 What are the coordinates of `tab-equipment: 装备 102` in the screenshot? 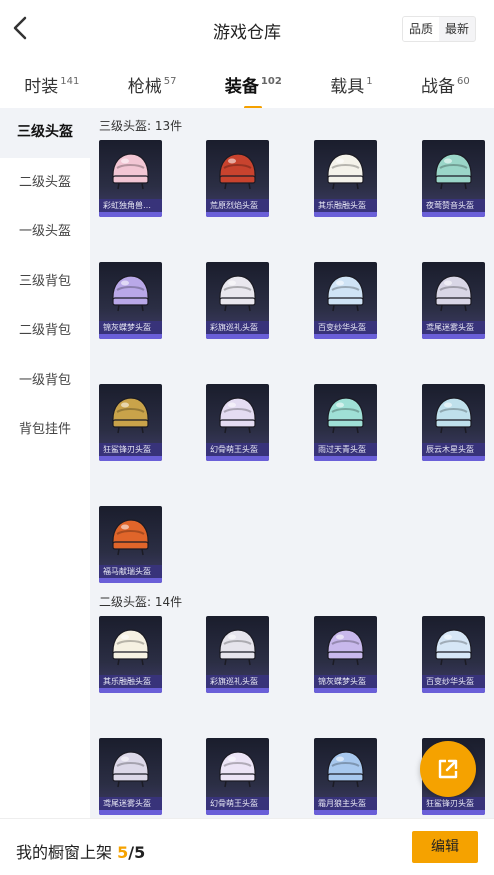 It's located at (253, 83).